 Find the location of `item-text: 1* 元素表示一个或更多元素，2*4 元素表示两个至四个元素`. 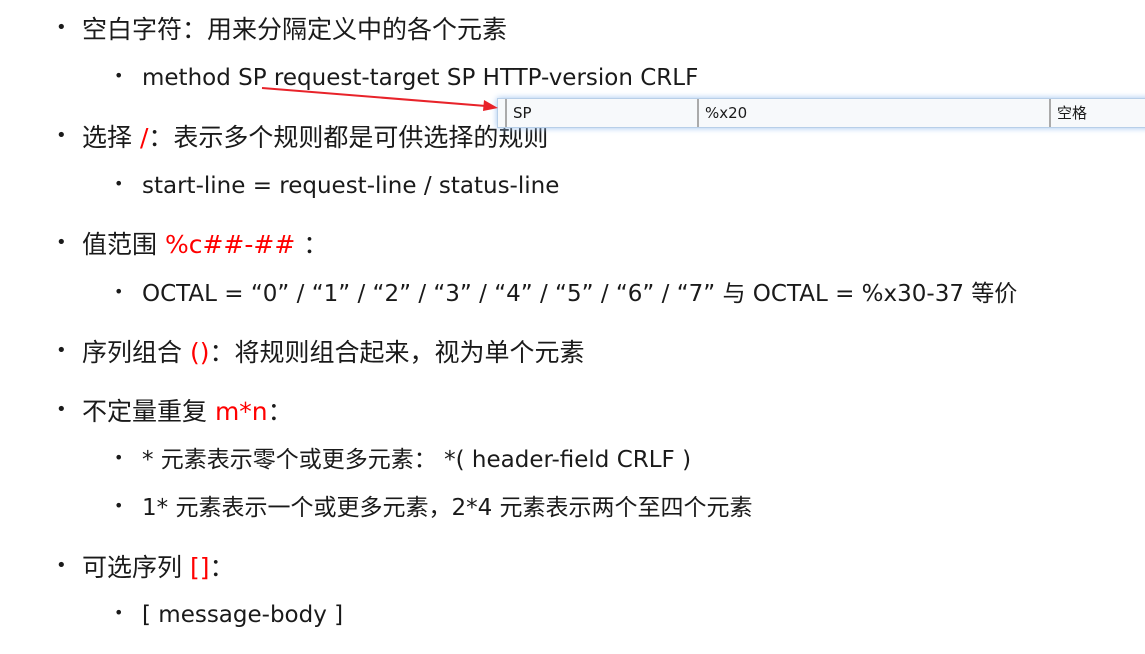

item-text: 1* 元素表示一个或更多元素，2*4 元素表示两个至四个元素 is located at coordinates (447, 508).